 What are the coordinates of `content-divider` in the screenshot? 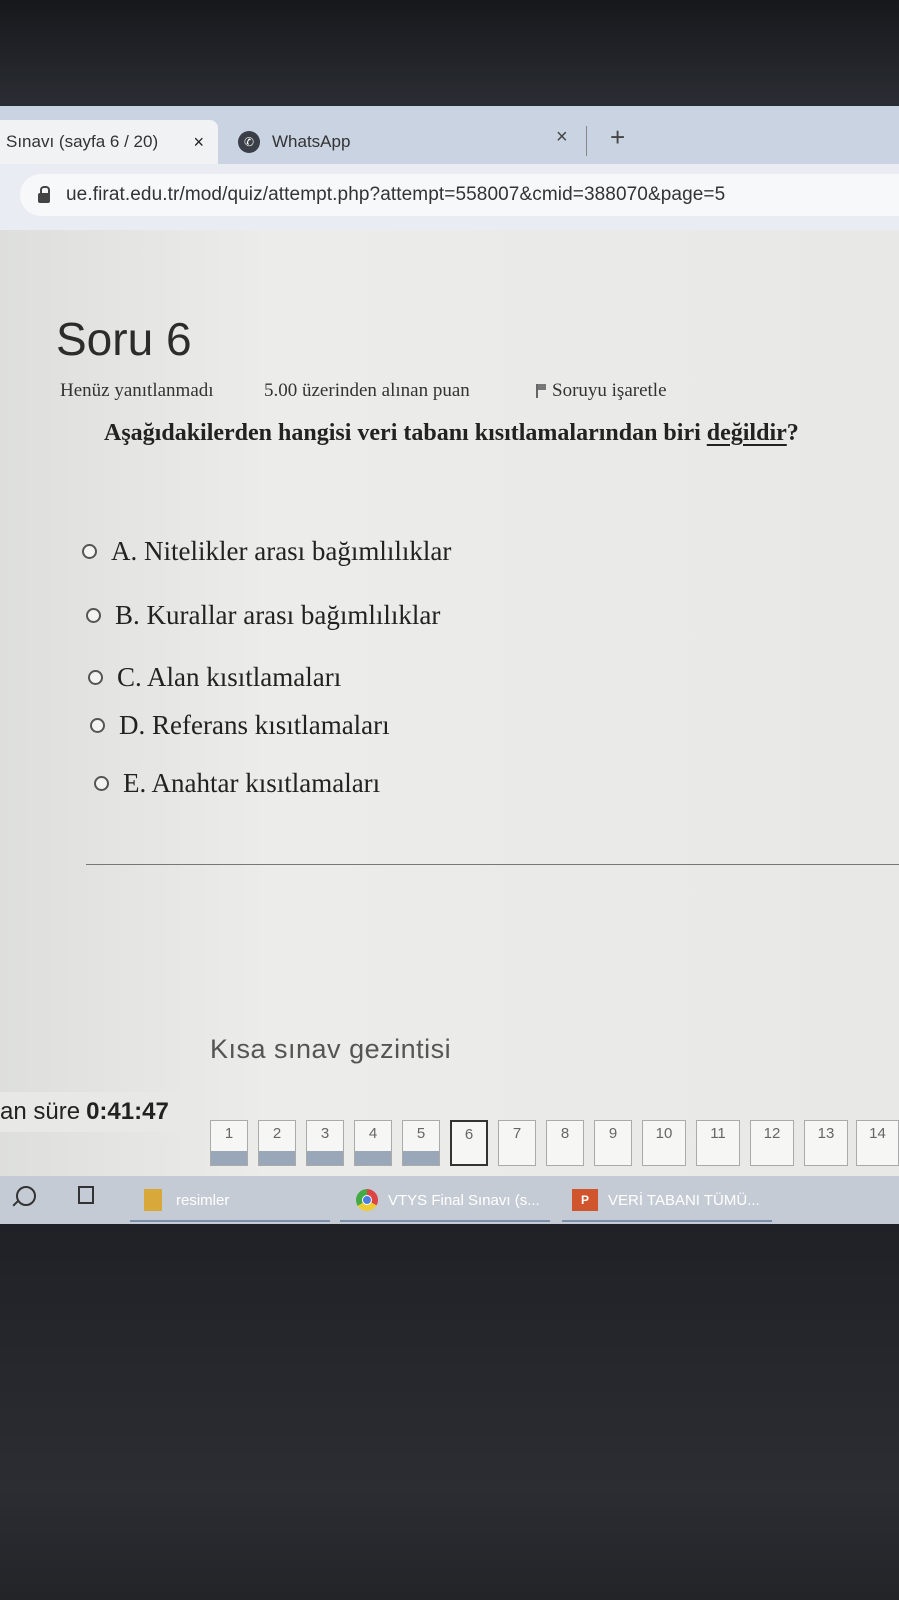 It's located at (492, 864).